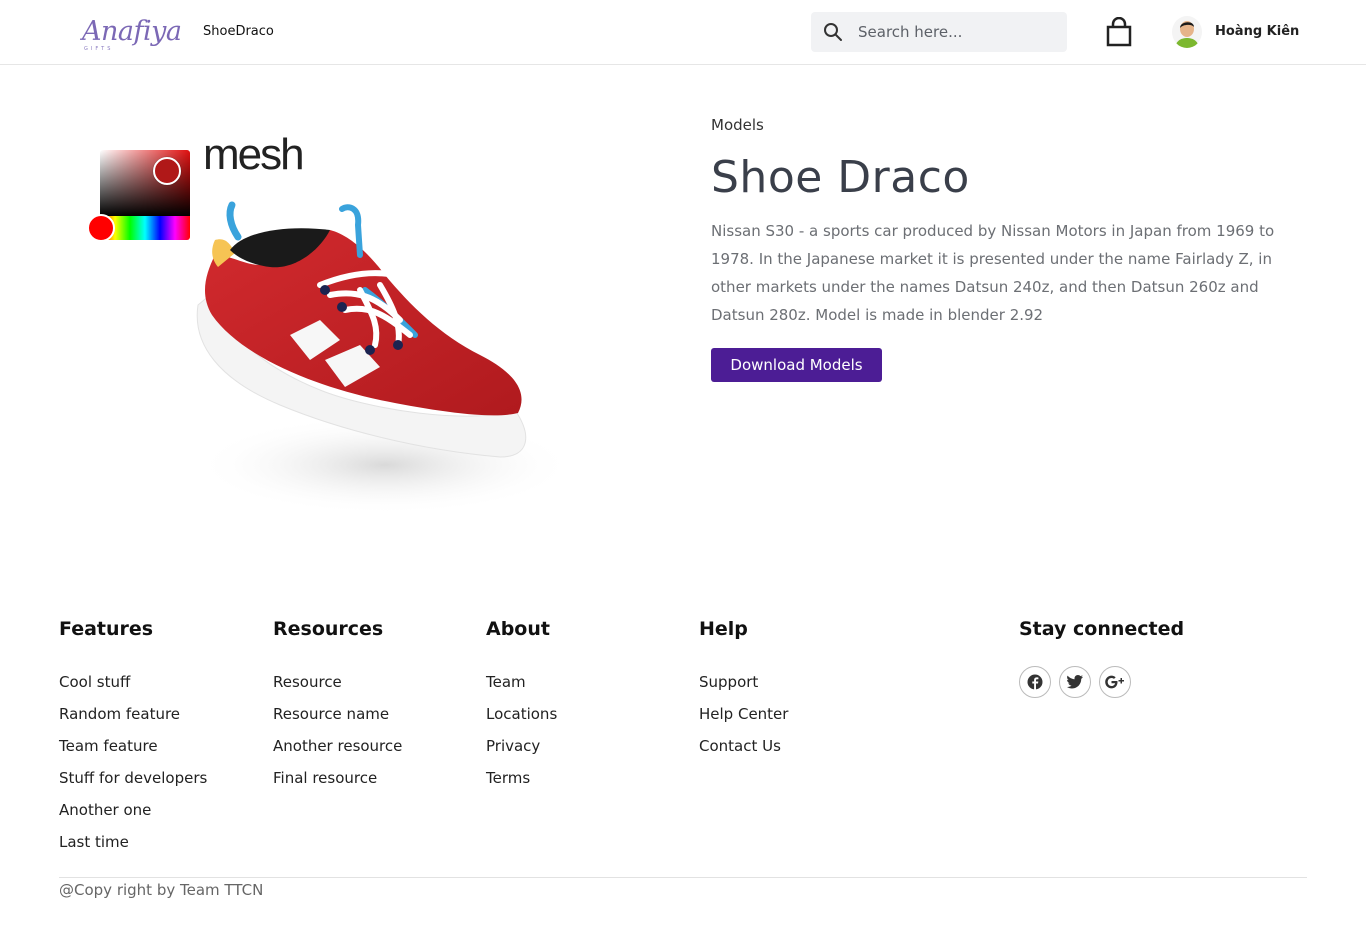 Image resolution: width=1366 pixels, height=926 pixels. I want to click on user-name: Hoàng Kiên, so click(1257, 31).